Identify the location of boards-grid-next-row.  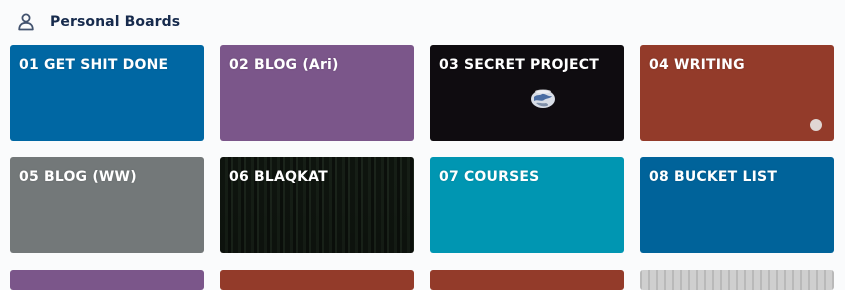
(423, 280).